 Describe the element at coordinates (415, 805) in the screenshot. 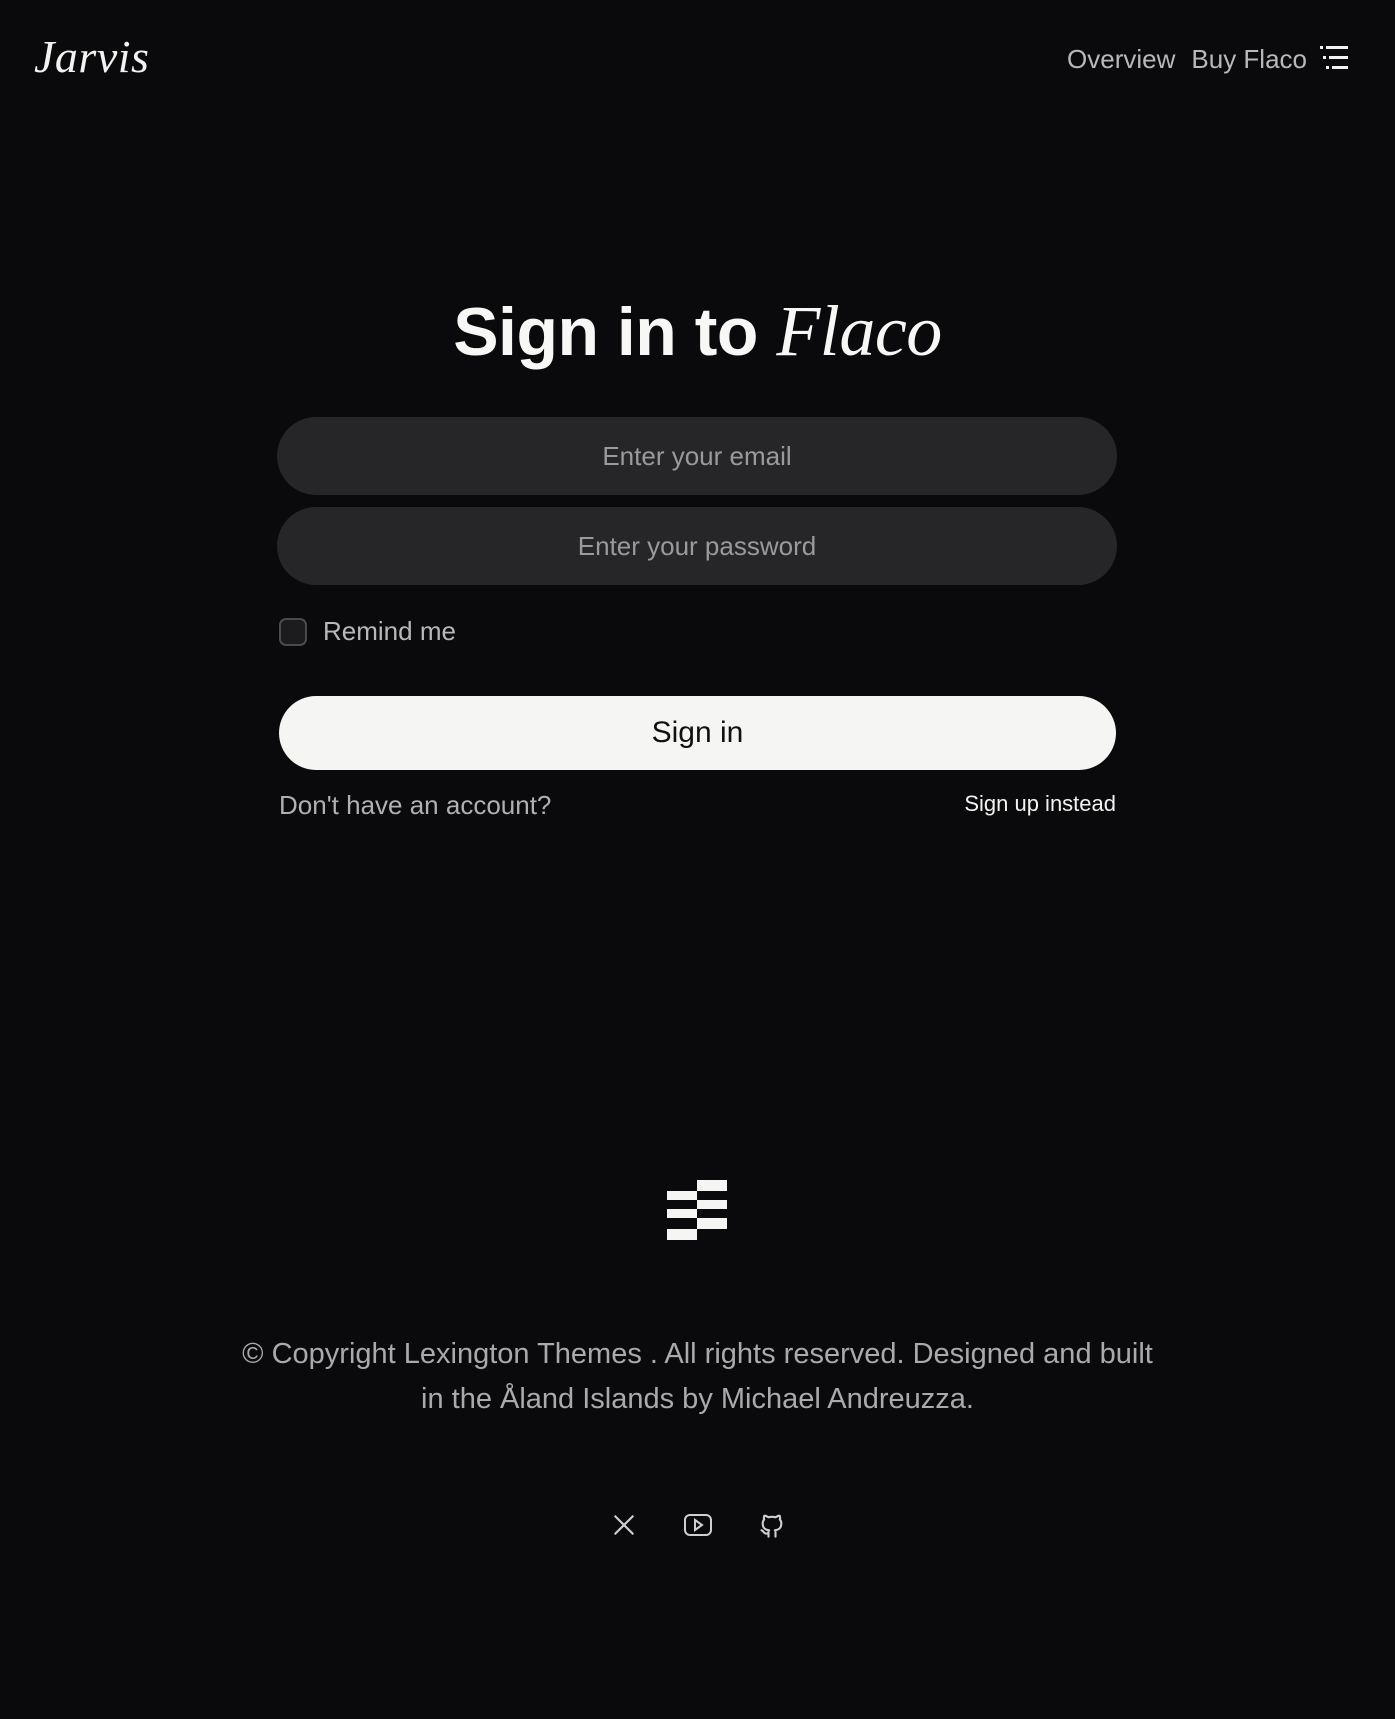

I see `no-account-text: Don't have an account?` at that location.